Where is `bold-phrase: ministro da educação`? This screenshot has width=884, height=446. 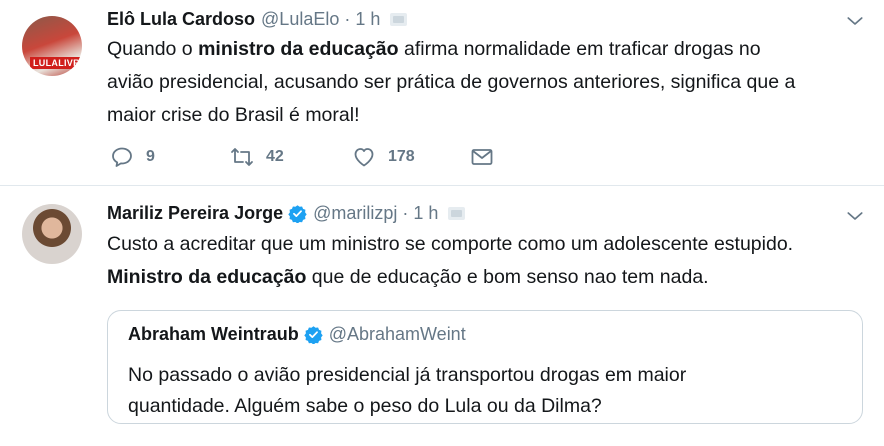 bold-phrase: ministro da educação is located at coordinates (298, 49).